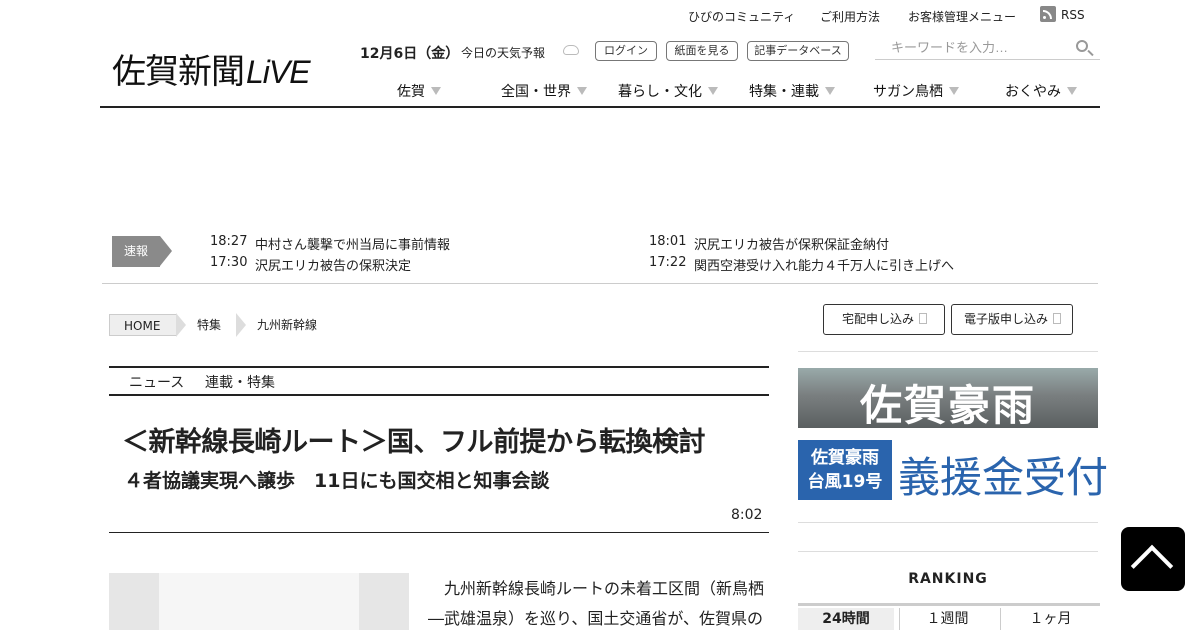 This screenshot has width=1200, height=630. Describe the element at coordinates (278, 72) in the screenshot. I see `logo-suffix: LiVE` at that location.